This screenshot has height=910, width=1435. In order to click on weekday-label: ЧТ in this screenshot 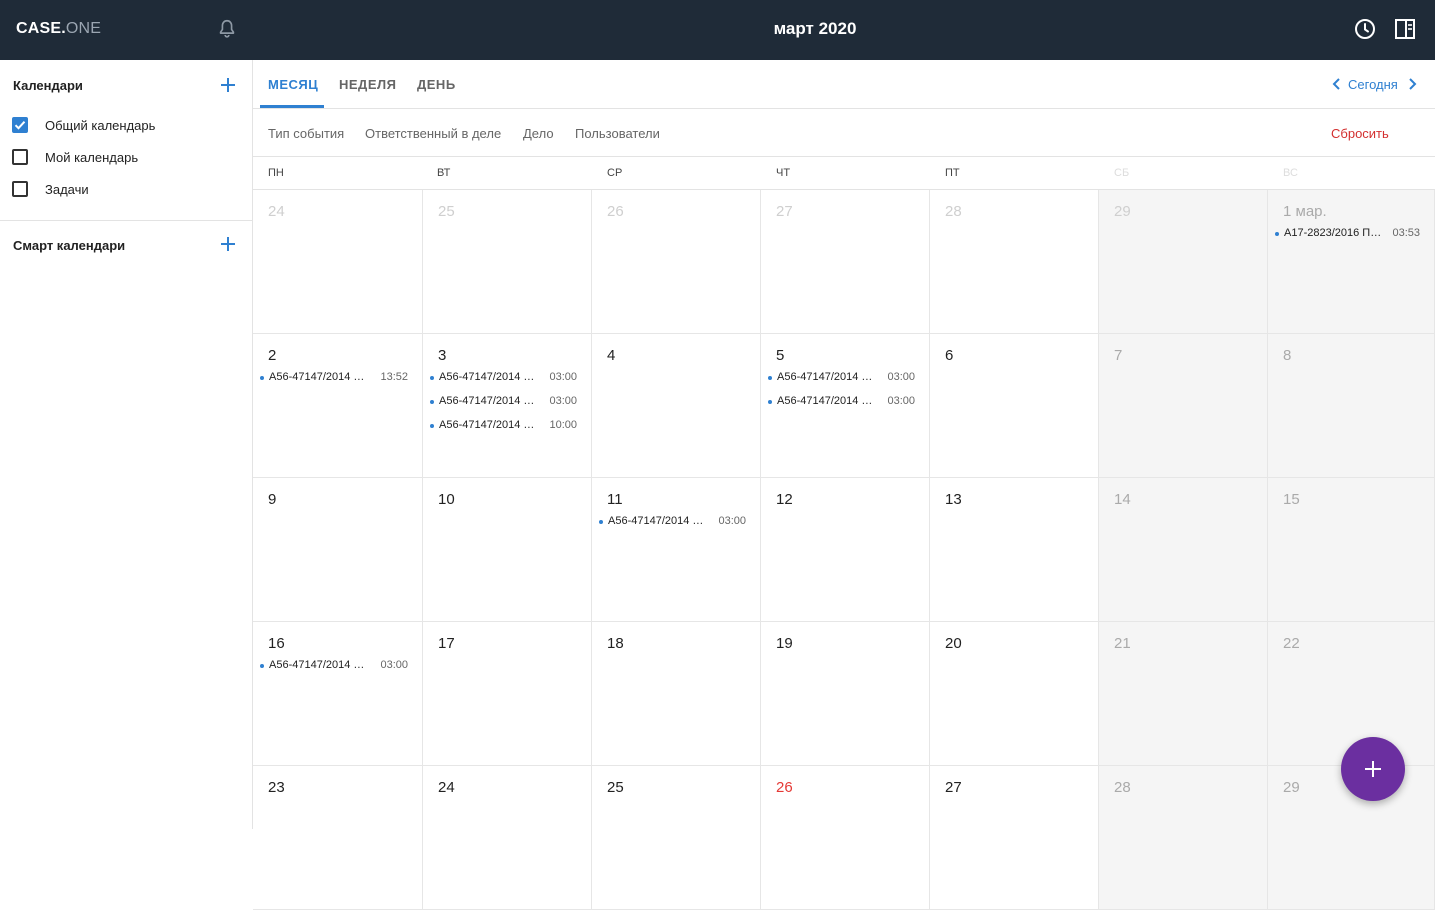, I will do `click(783, 173)`.